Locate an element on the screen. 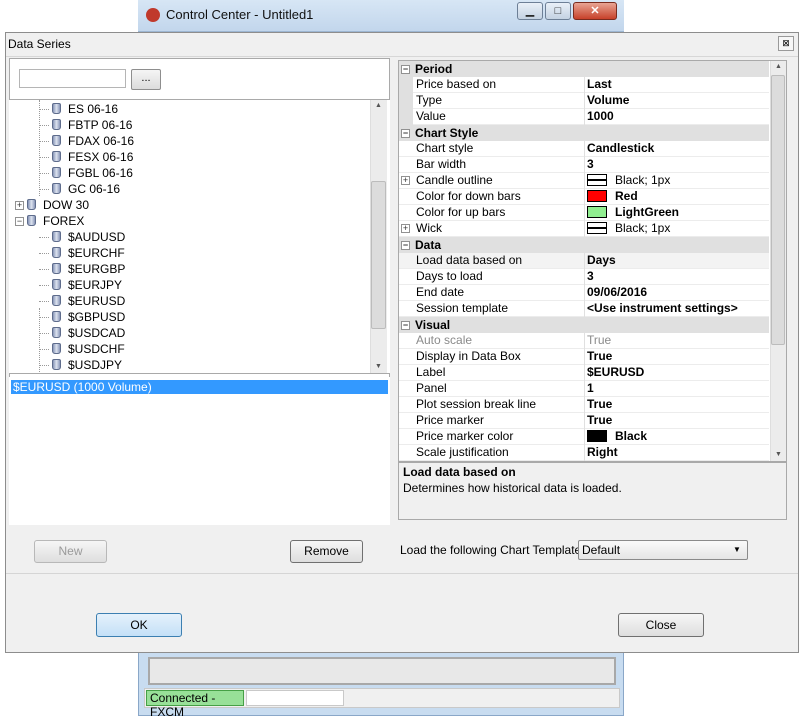 This screenshot has width=799, height=716. category-period: − Period is located at coordinates (584, 69).